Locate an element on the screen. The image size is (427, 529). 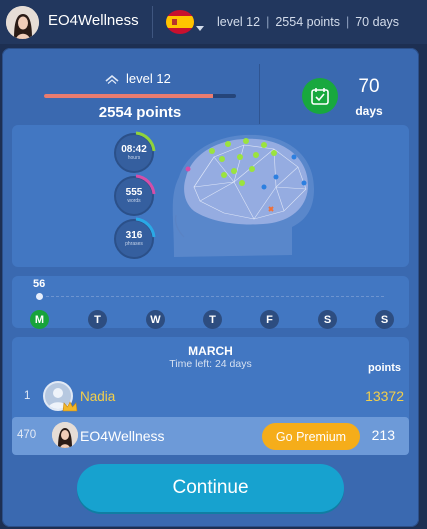
stat-ring-accents is located at coordinates (145, 184).